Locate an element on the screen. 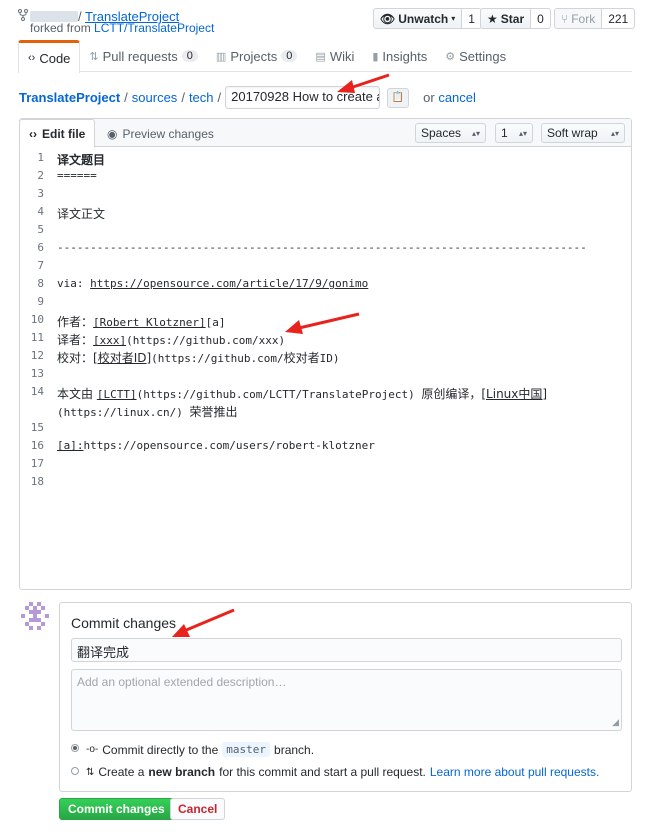 The width and height of the screenshot is (650, 832). annotation-arrow-filename is located at coordinates (363, 83).